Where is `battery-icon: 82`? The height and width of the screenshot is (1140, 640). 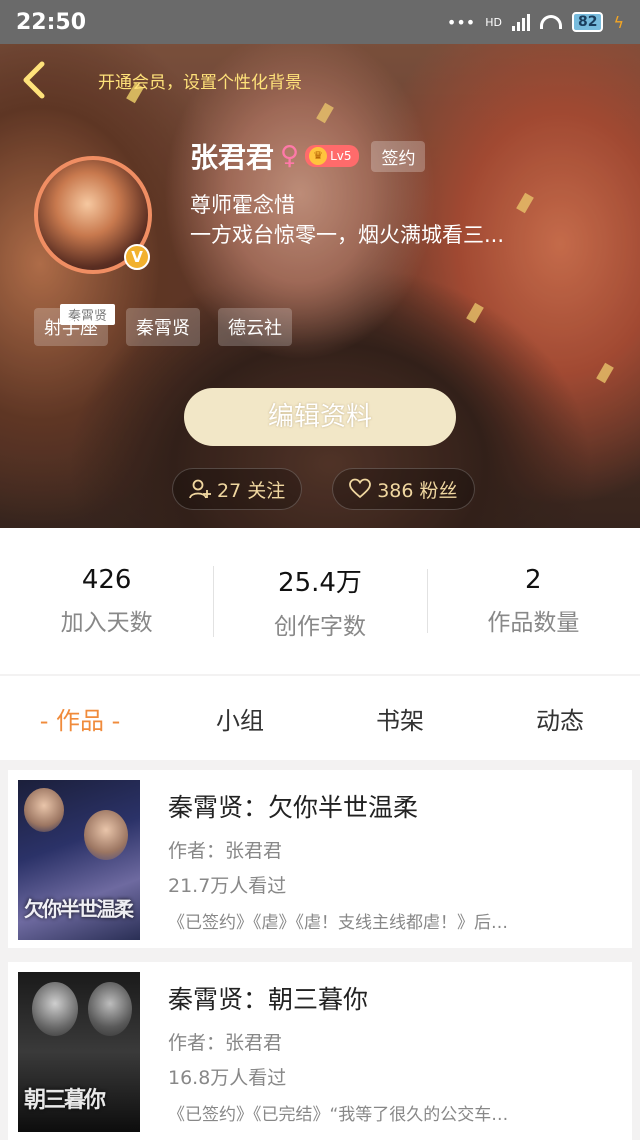 battery-icon: 82 is located at coordinates (587, 22).